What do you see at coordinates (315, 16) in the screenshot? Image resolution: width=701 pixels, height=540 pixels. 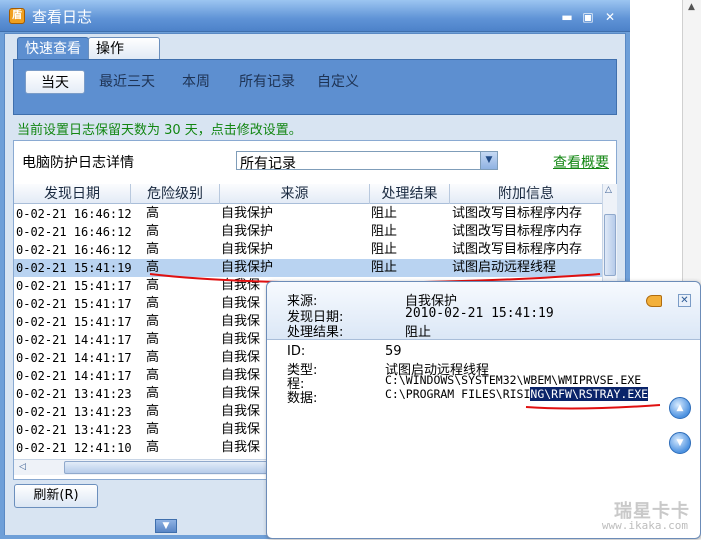 I see `title-bar: 盾 查看日志 ▬ ▣ ✕` at bounding box center [315, 16].